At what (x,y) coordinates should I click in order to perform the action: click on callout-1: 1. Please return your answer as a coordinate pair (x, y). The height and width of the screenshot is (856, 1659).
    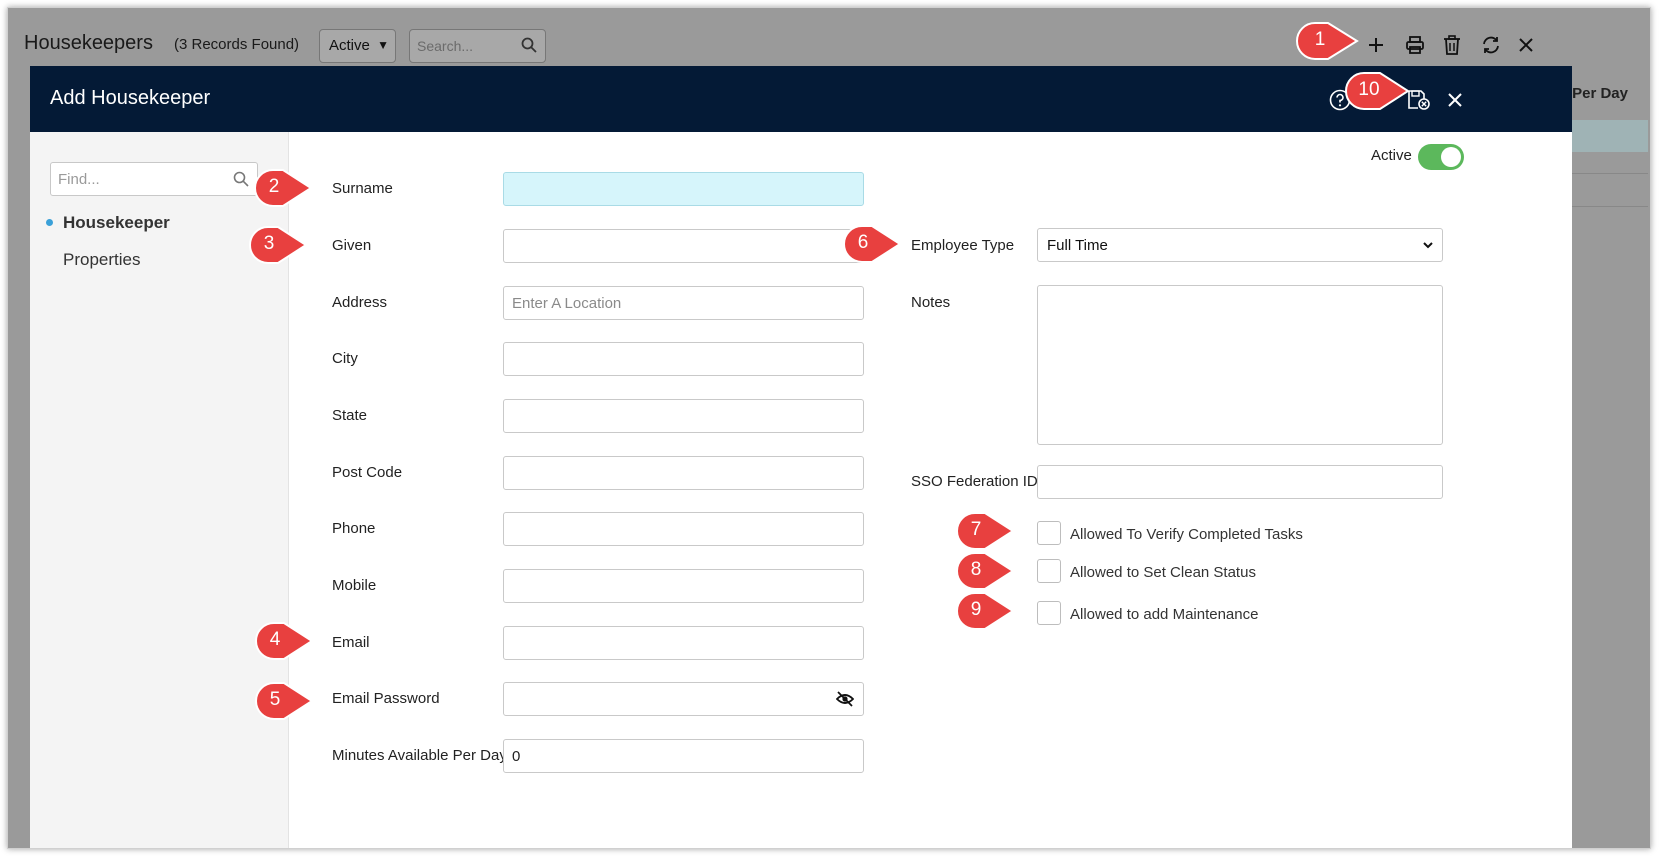
    Looking at the image, I should click on (1330, 41).